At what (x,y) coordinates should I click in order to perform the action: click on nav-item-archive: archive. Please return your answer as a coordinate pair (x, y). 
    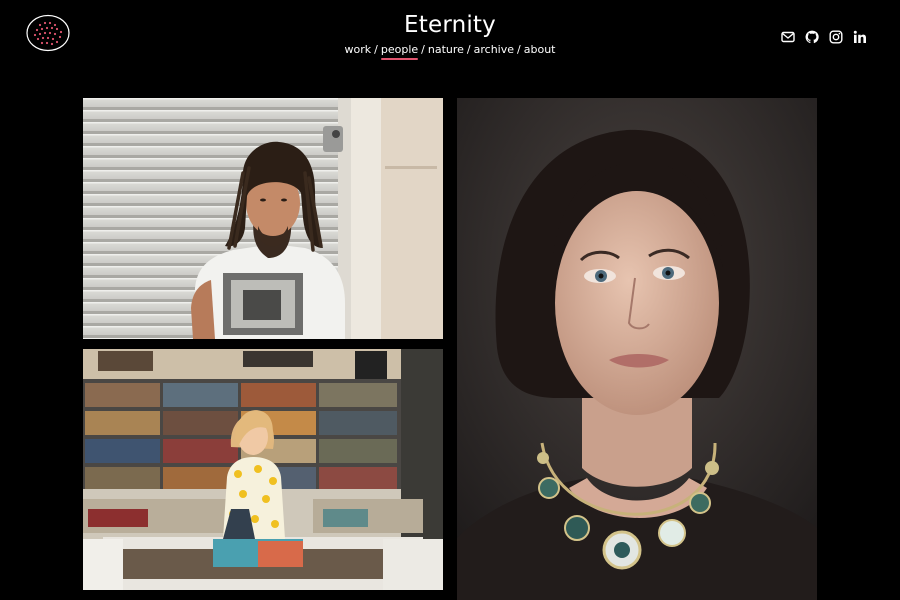
    Looking at the image, I should click on (494, 49).